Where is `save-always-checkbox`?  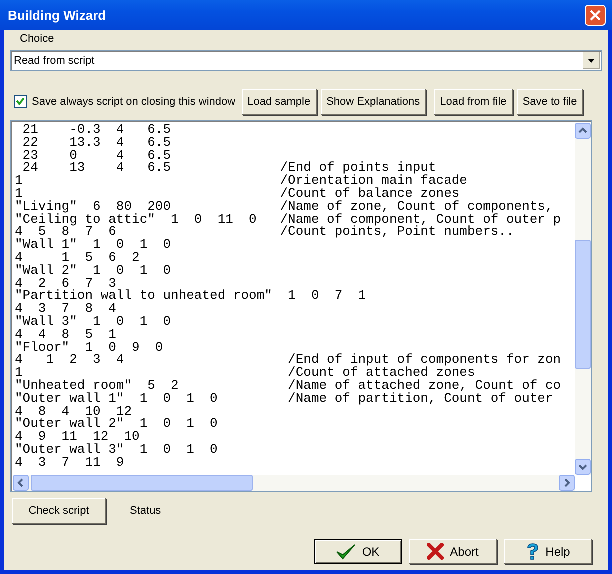 save-always-checkbox is located at coordinates (20, 101).